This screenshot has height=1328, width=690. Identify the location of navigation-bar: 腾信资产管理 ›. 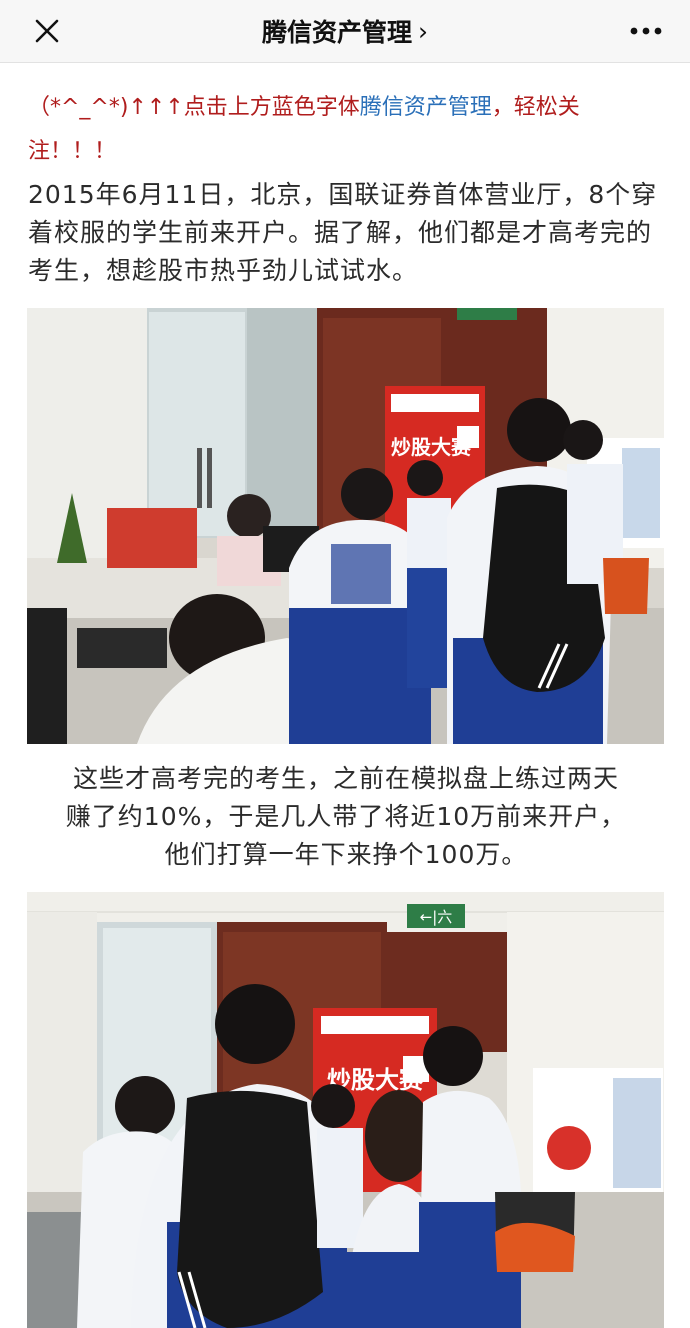
(345, 31).